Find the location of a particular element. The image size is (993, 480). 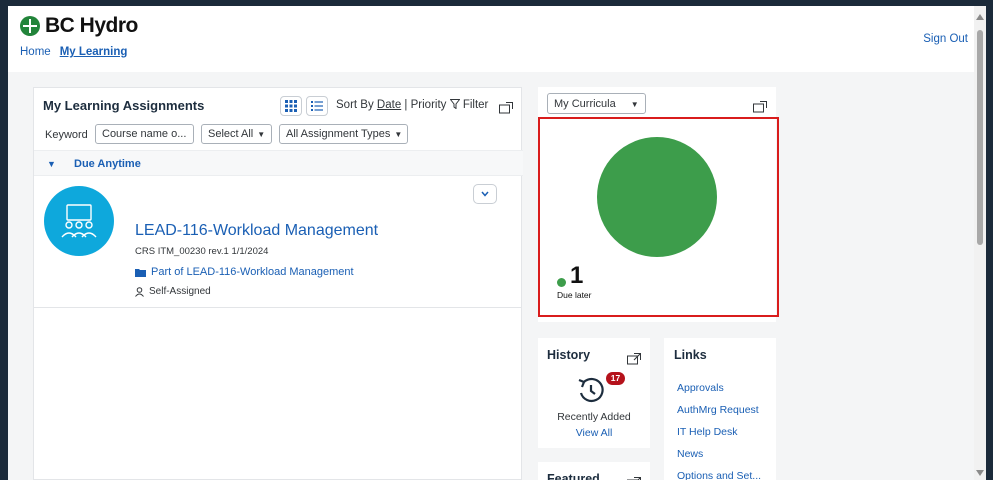

sort-date-option: Date is located at coordinates (389, 105).